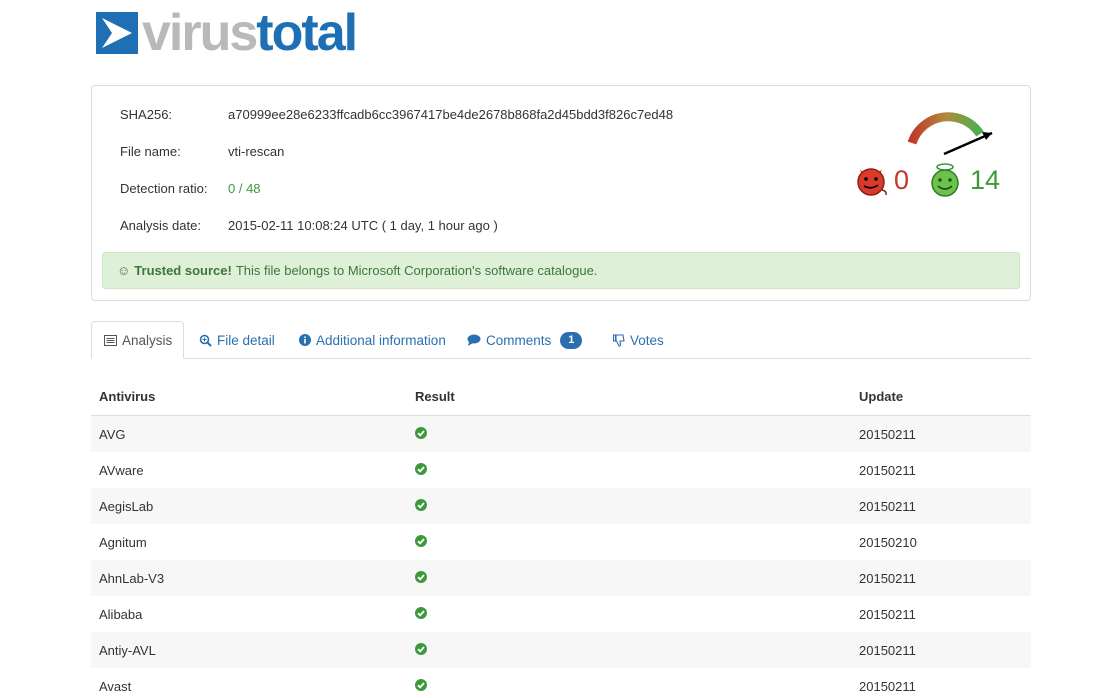 The image size is (1119, 698). What do you see at coordinates (127, 650) in the screenshot?
I see `antivirus-name: Antiy-AVL` at bounding box center [127, 650].